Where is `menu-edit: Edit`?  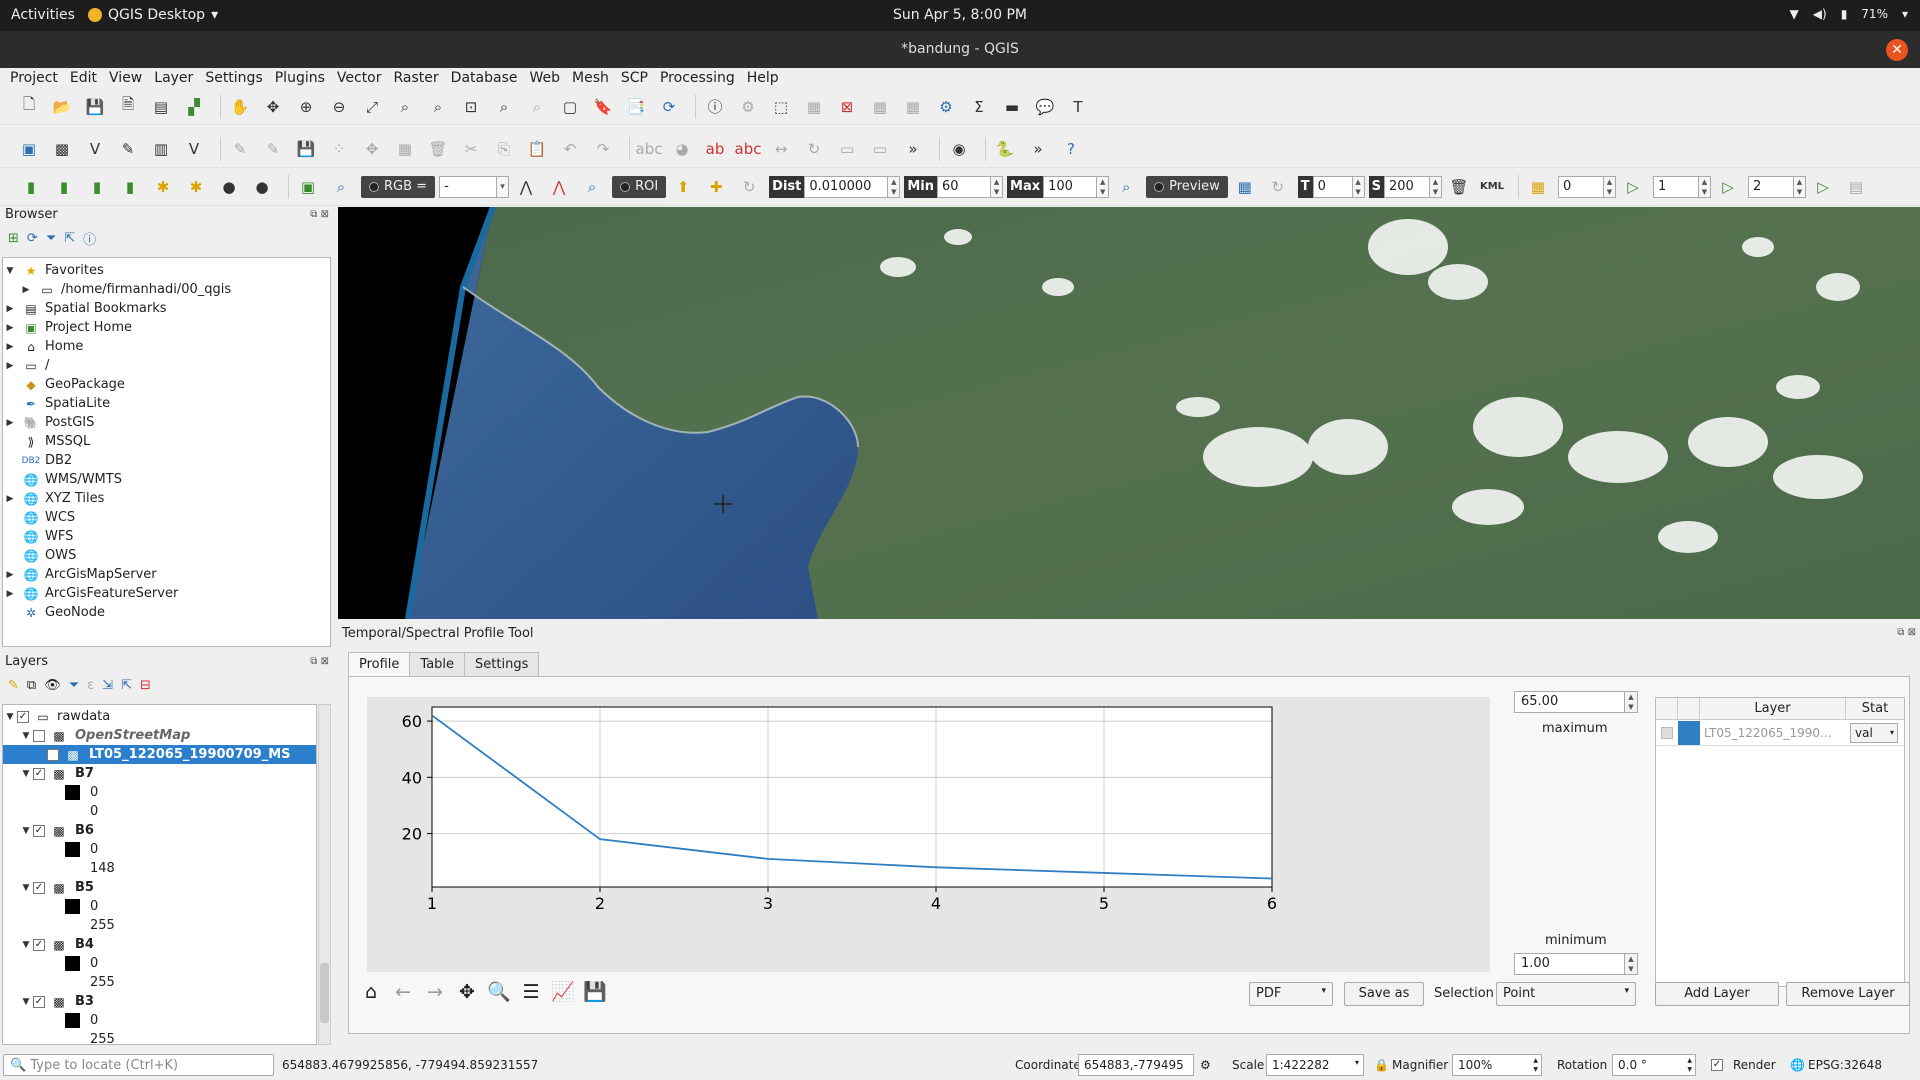
menu-edit: Edit is located at coordinates (86, 78).